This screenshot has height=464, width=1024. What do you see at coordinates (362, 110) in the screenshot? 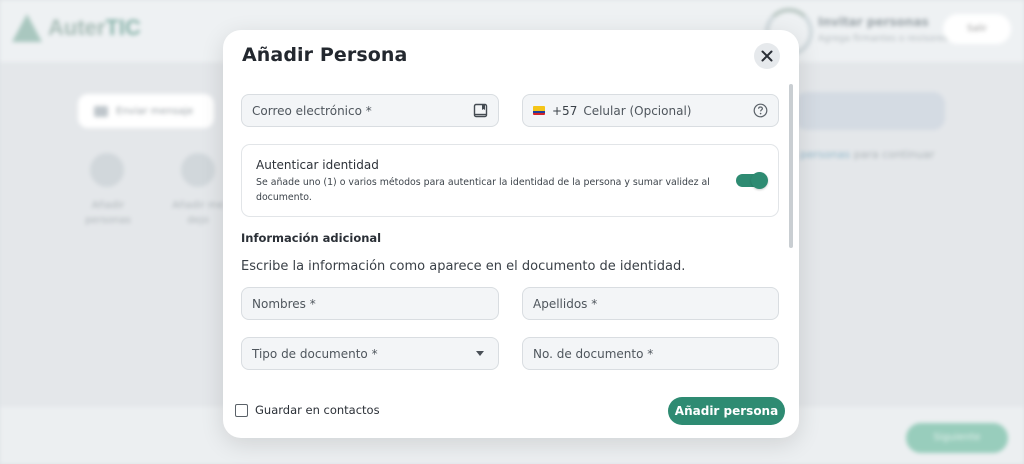
I see `email-input` at bounding box center [362, 110].